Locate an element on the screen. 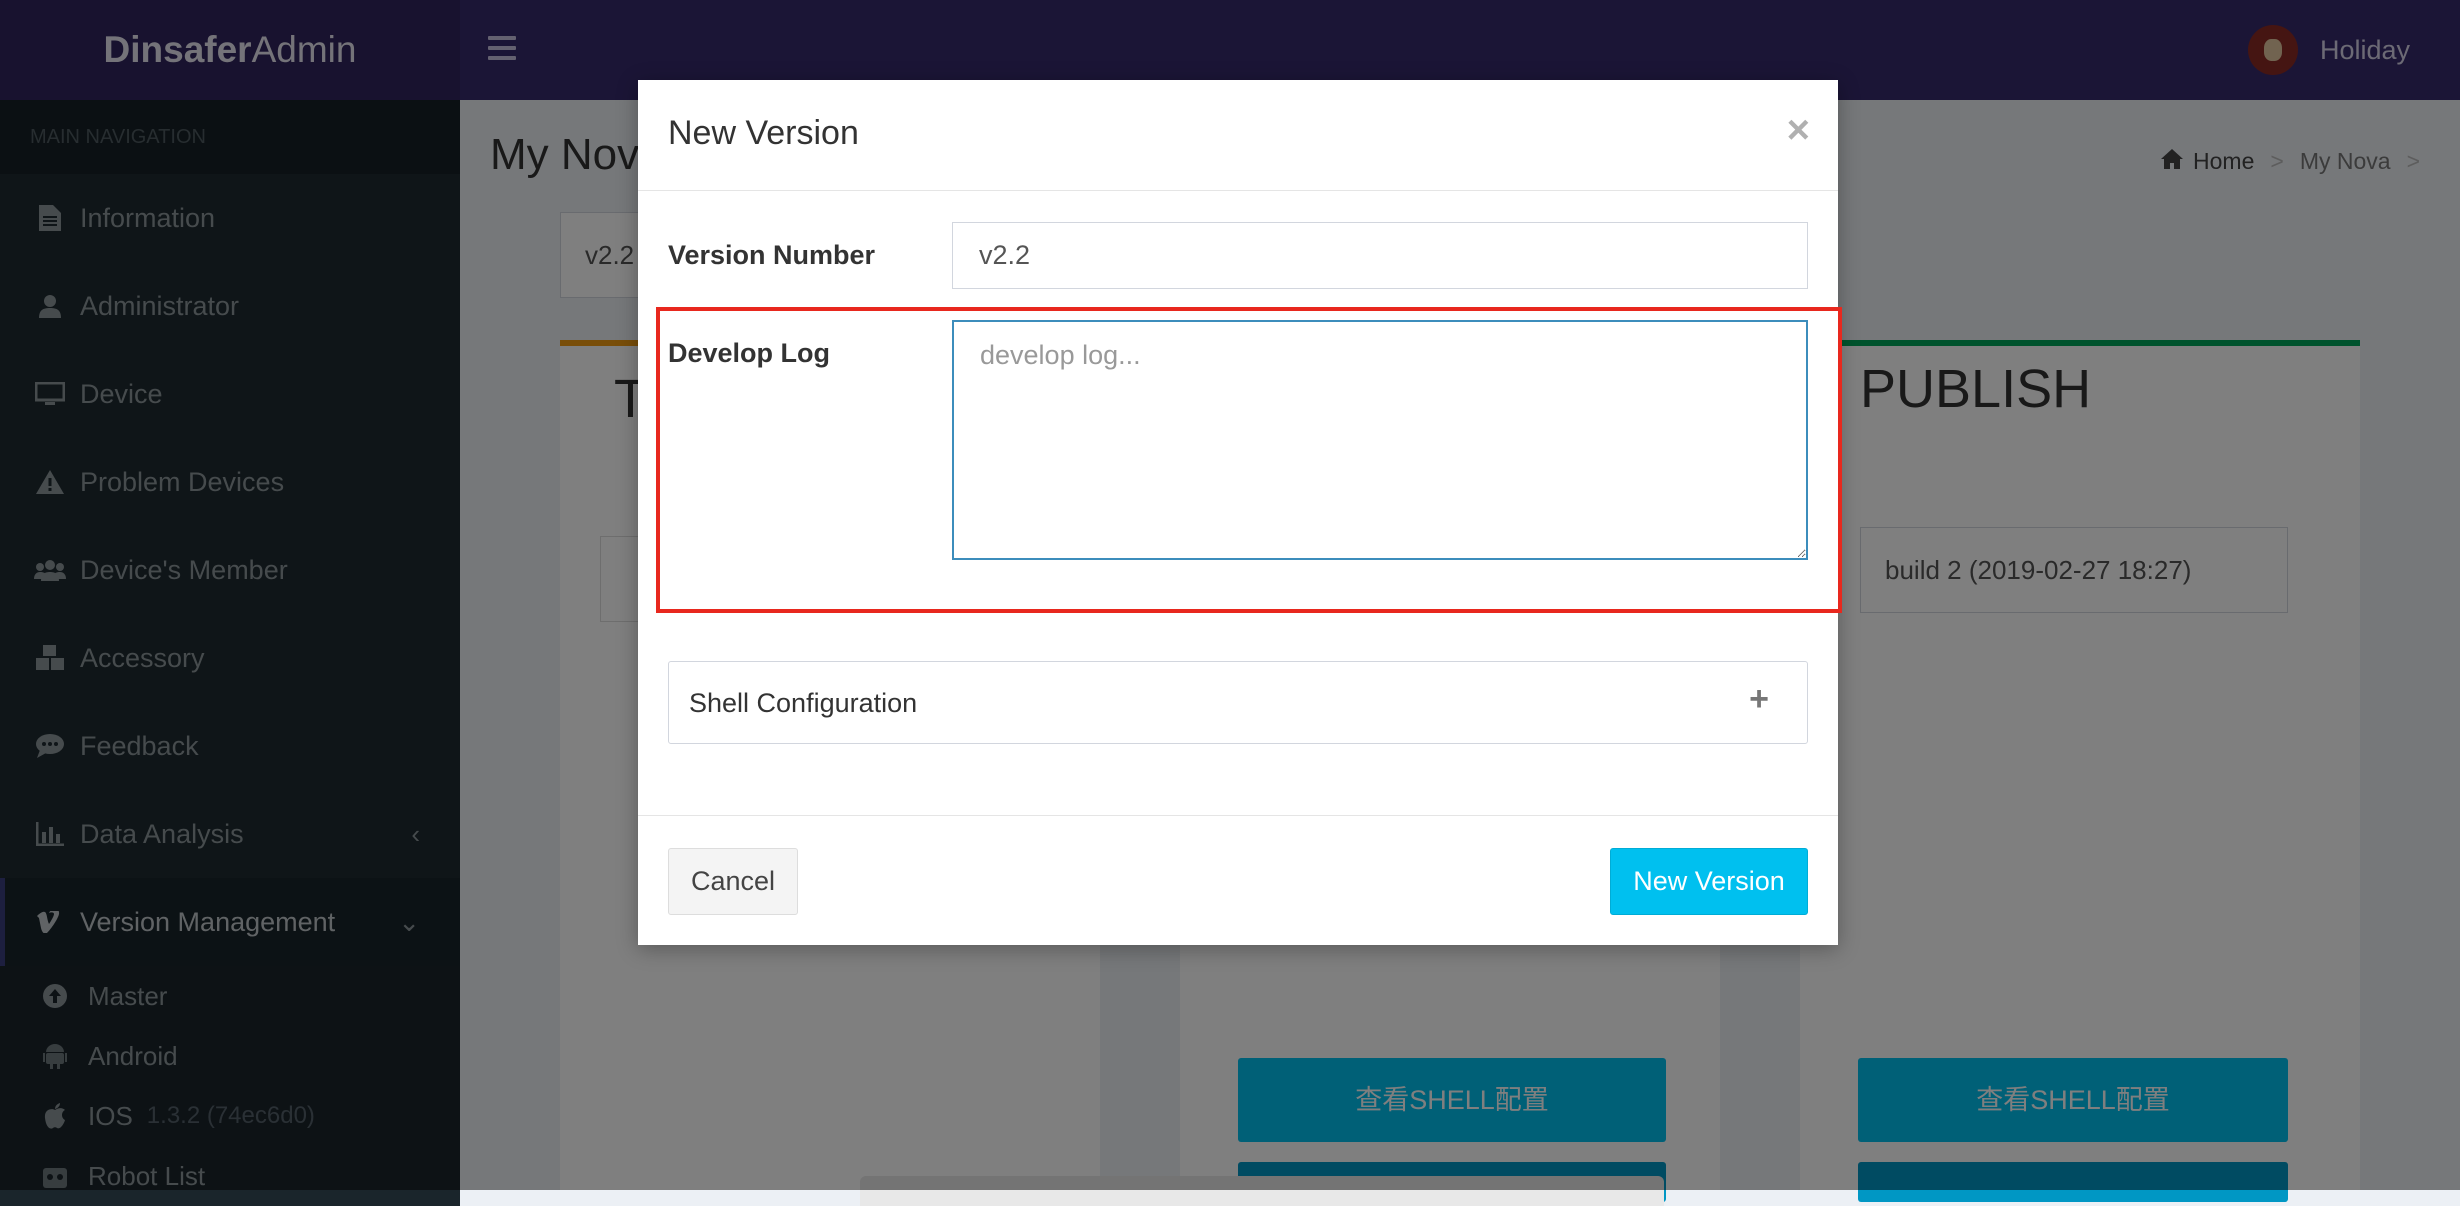 Image resolution: width=2460 pixels, height=1206 pixels. plus-icon: + is located at coordinates (1759, 699).